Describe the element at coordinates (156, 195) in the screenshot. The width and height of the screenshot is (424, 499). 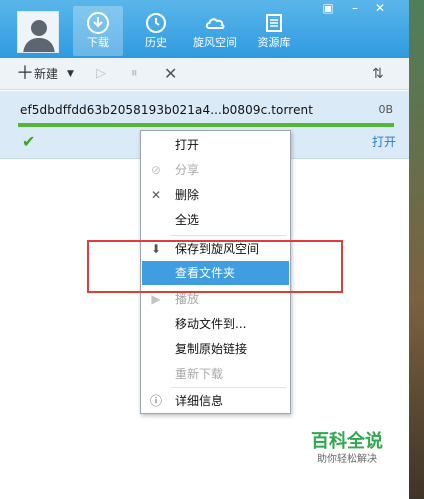
I see `delete-x-icon: ✕` at that location.